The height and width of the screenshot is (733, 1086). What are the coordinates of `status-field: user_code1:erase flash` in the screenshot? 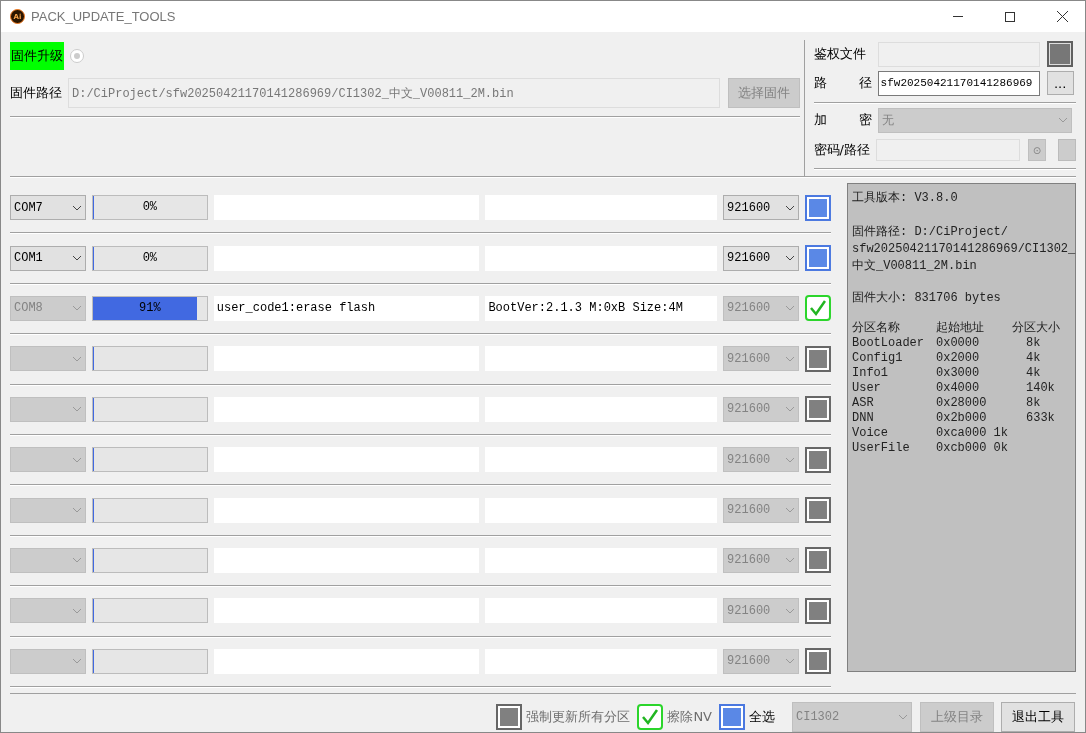 It's located at (346, 308).